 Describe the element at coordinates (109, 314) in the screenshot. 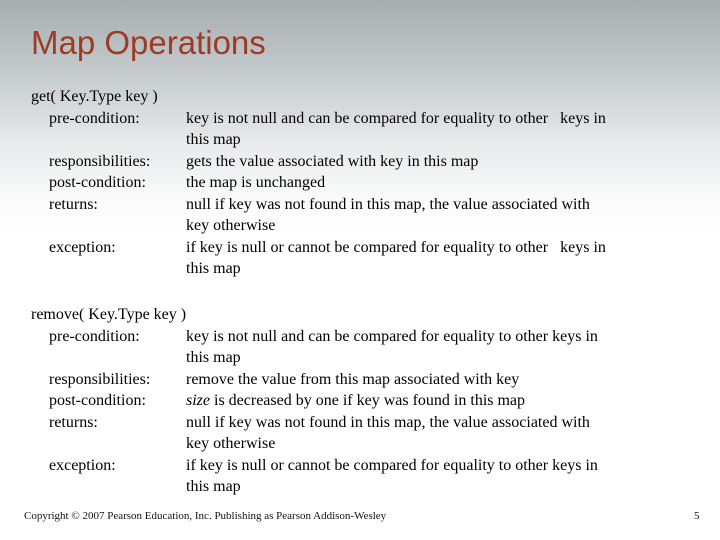

I see `operation-signature: remove( Key.Type key )` at that location.